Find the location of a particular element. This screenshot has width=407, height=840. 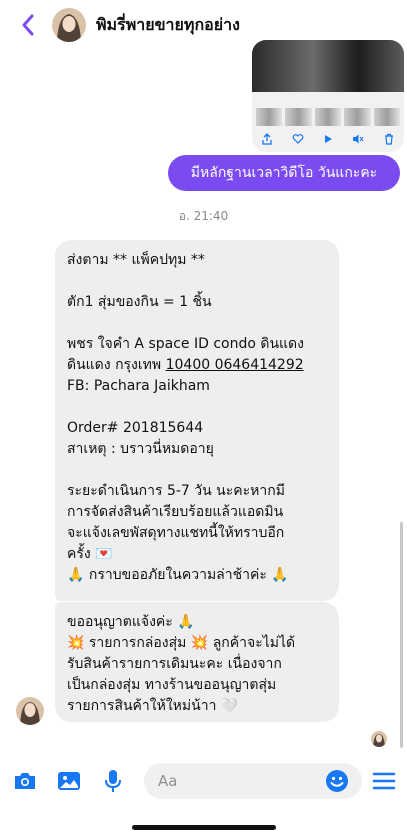

video-controls is located at coordinates (328, 139).